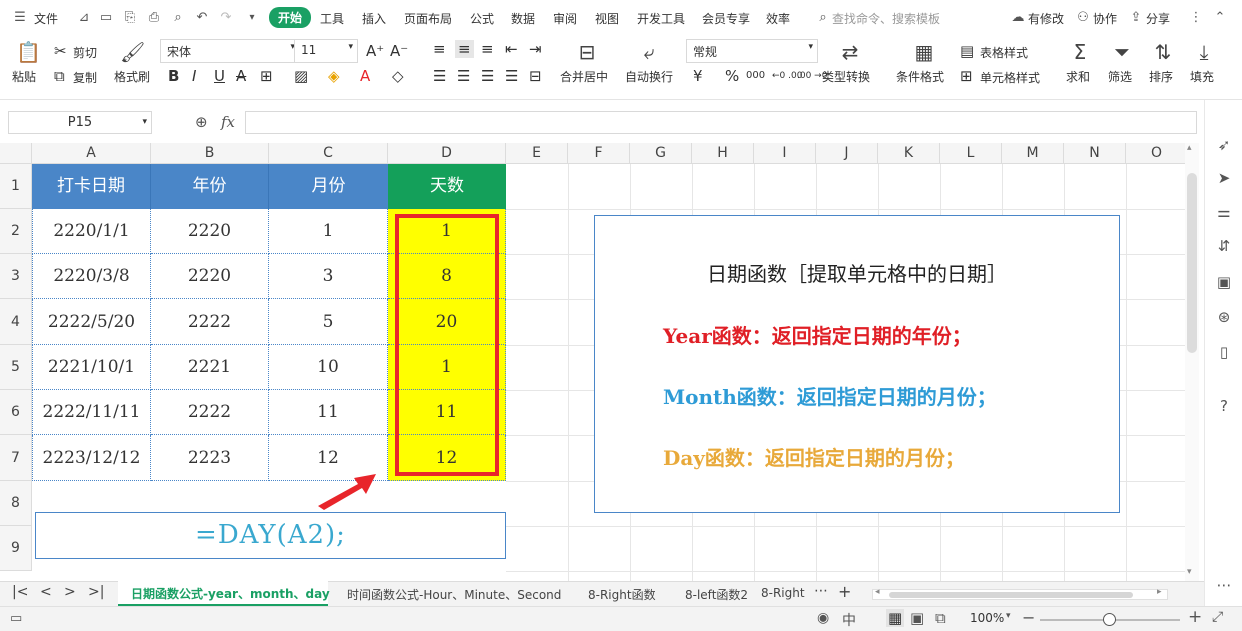 The image size is (1242, 631). What do you see at coordinates (375, 51) in the screenshot?
I see `font-grow-icon: A⁺` at bounding box center [375, 51].